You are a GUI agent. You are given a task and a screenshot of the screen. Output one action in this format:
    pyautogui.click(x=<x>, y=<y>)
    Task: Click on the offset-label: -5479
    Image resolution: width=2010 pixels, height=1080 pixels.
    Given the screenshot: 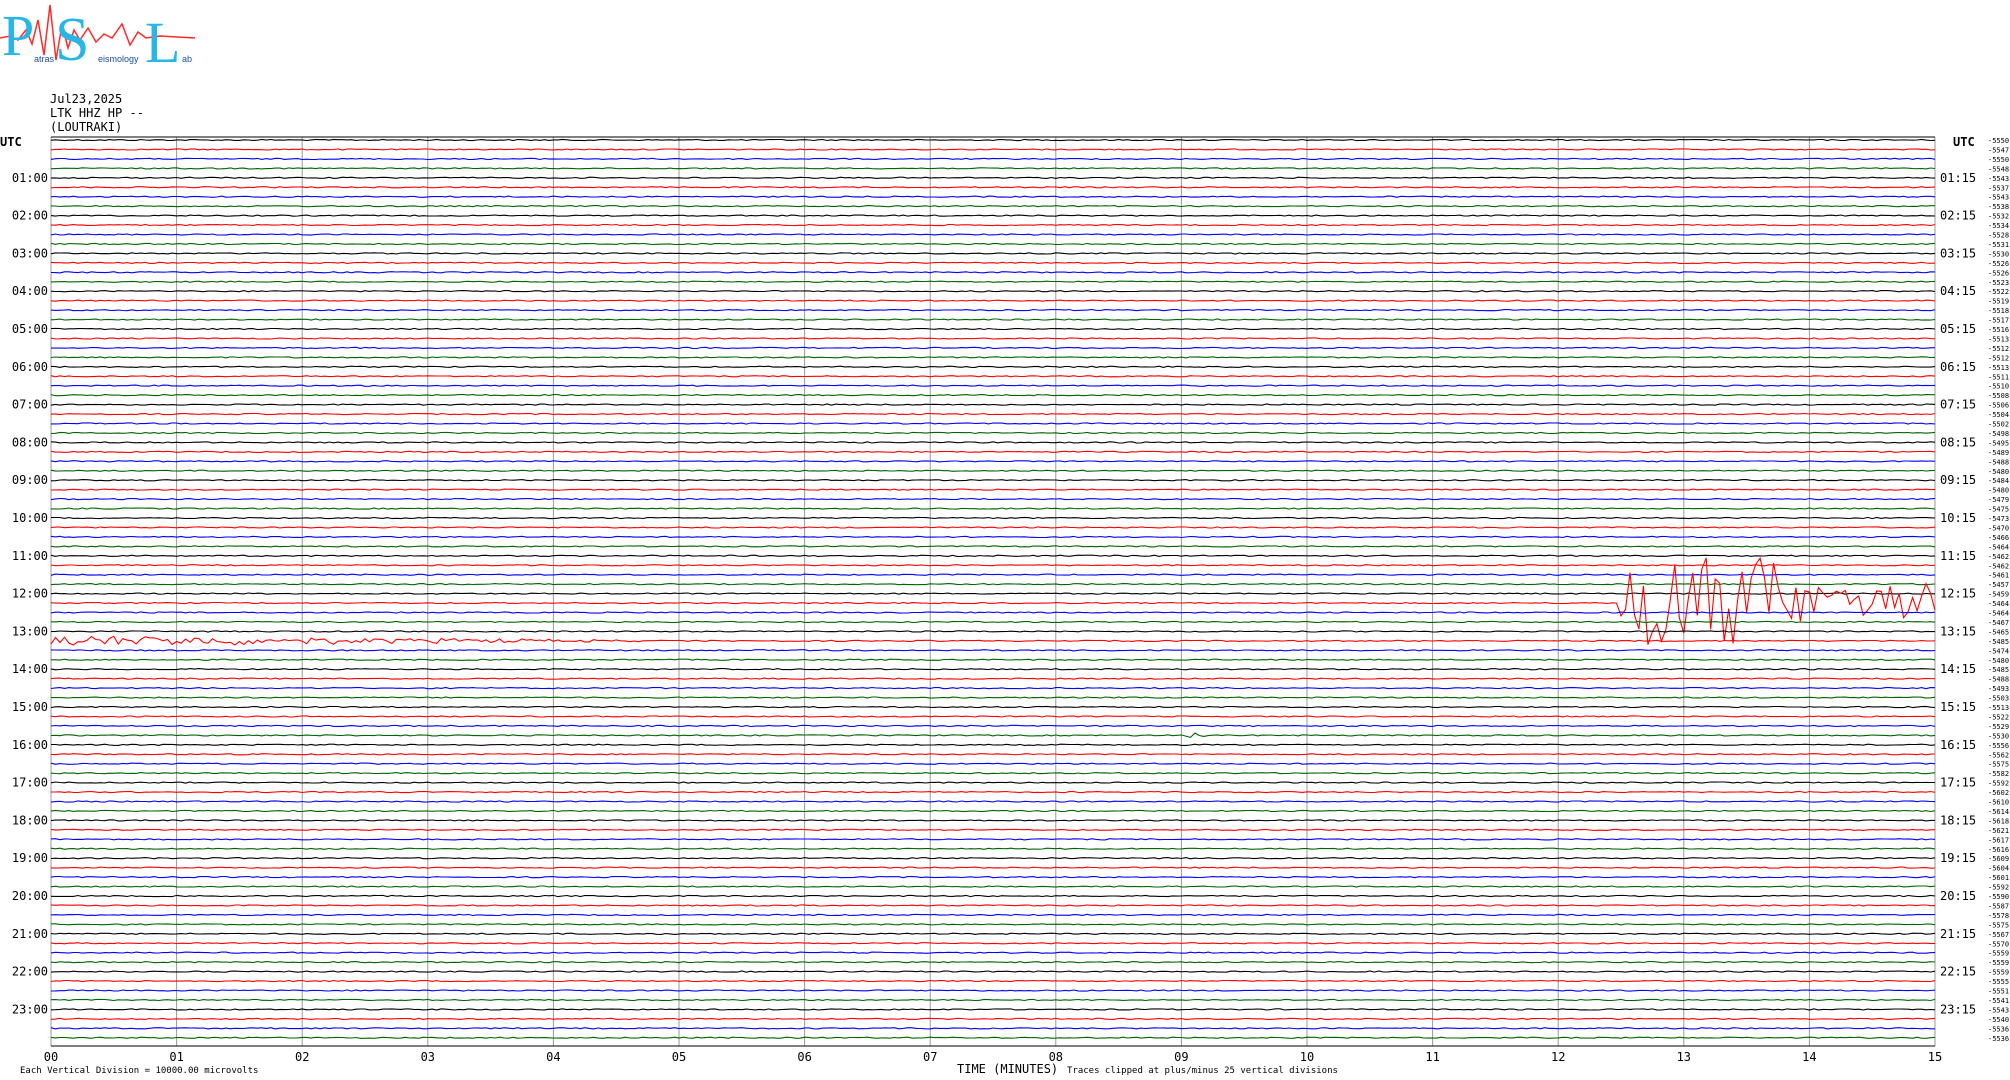 What is the action you would take?
    pyautogui.click(x=1998, y=500)
    